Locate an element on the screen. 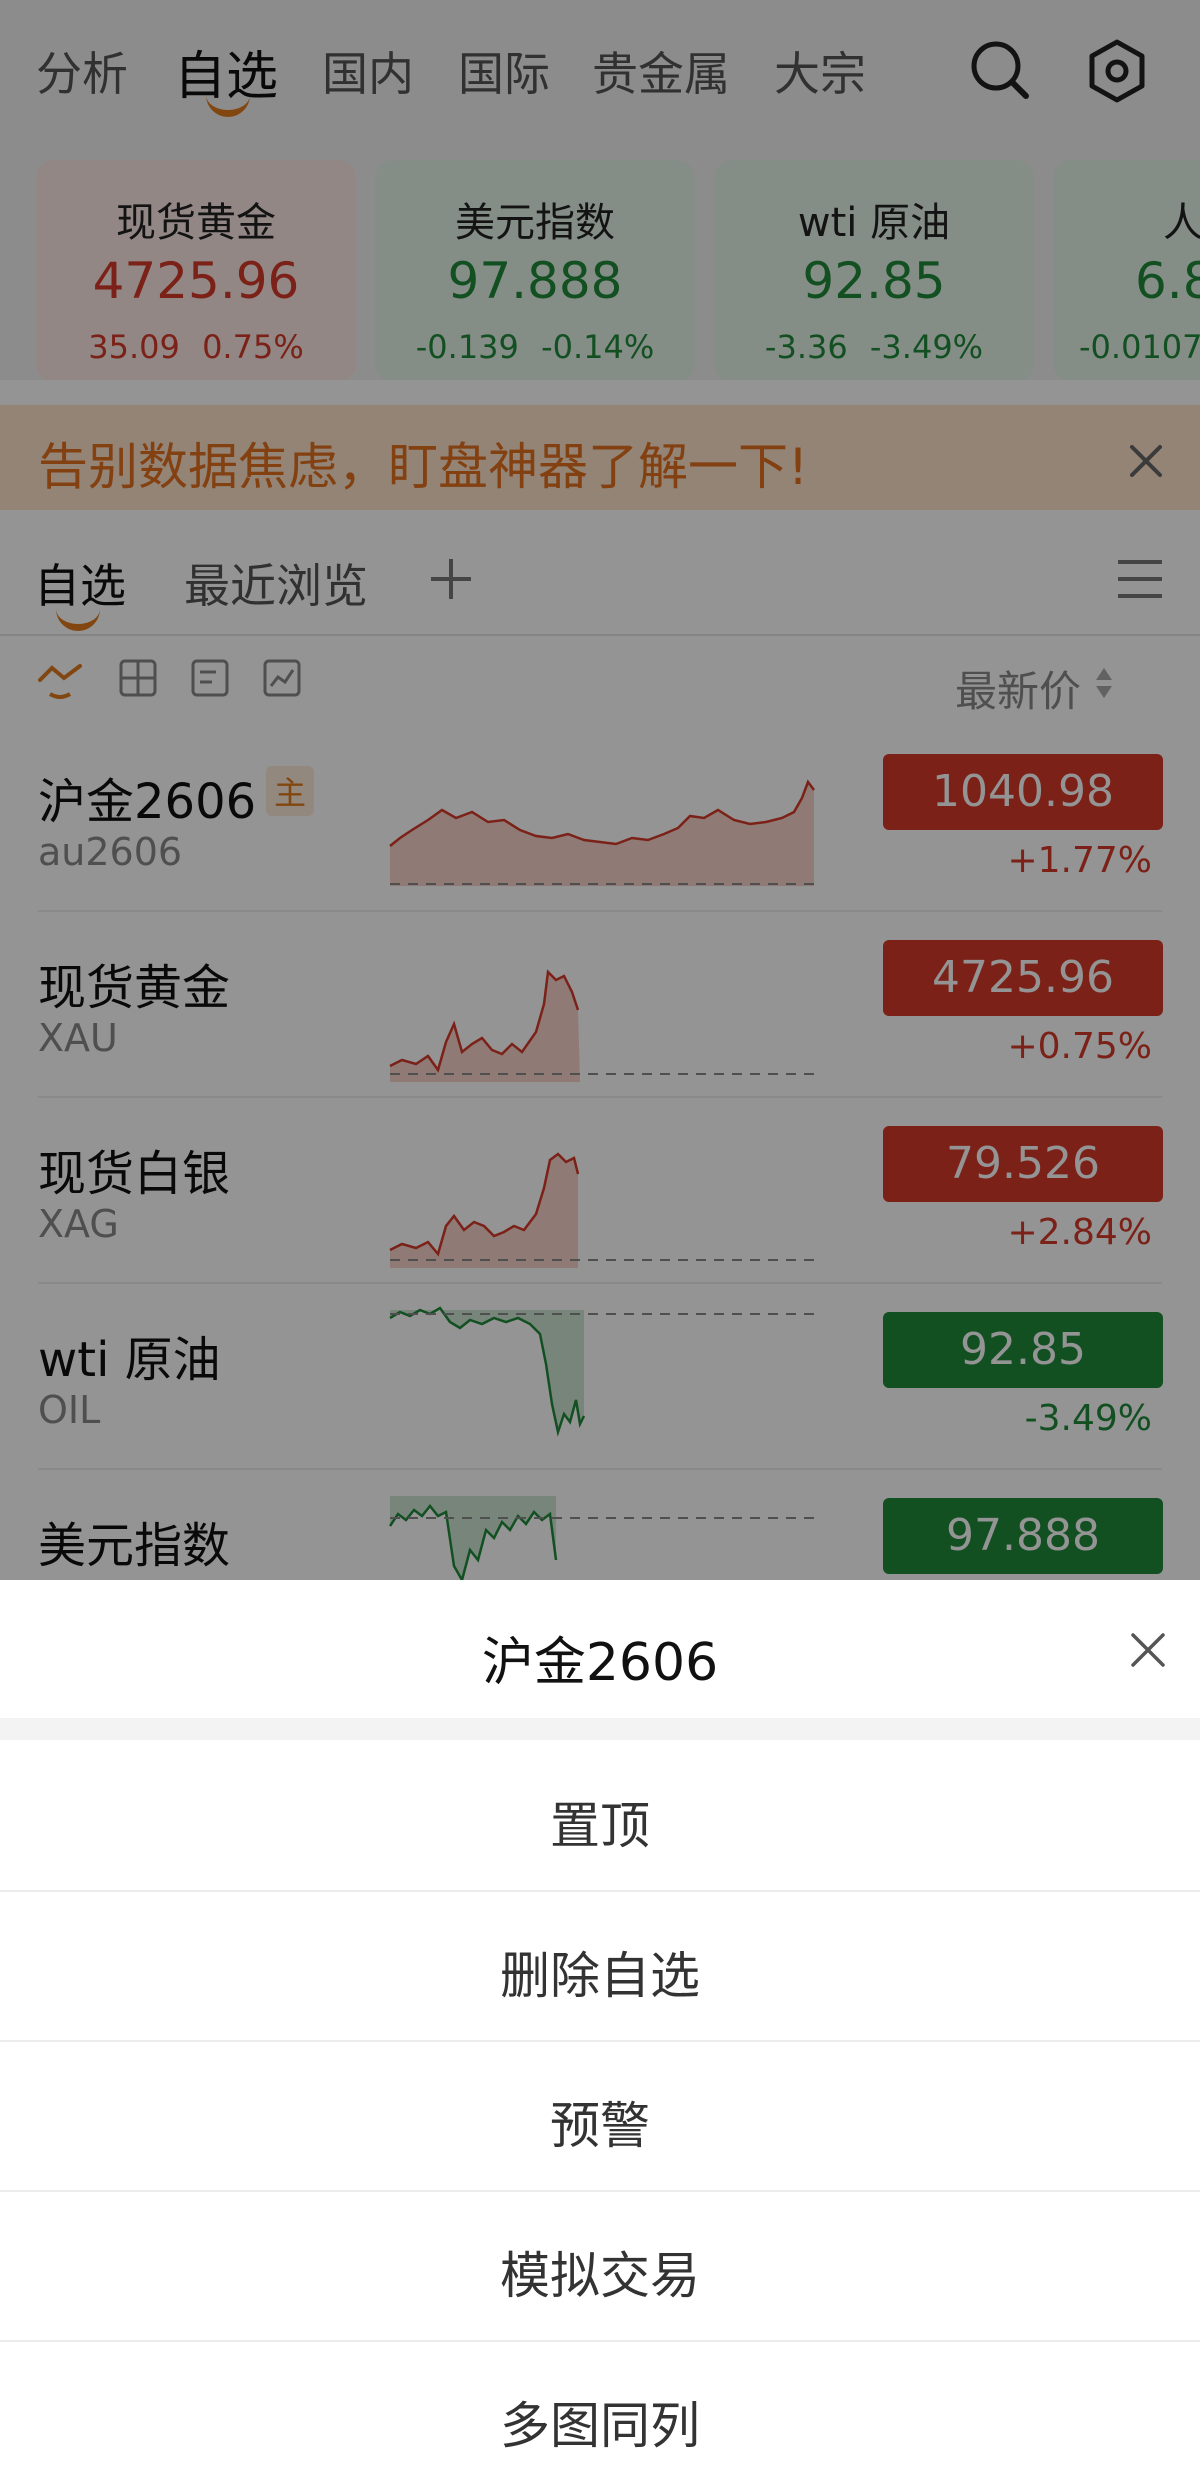  option-price-alert: 预警 is located at coordinates (600, 2116).